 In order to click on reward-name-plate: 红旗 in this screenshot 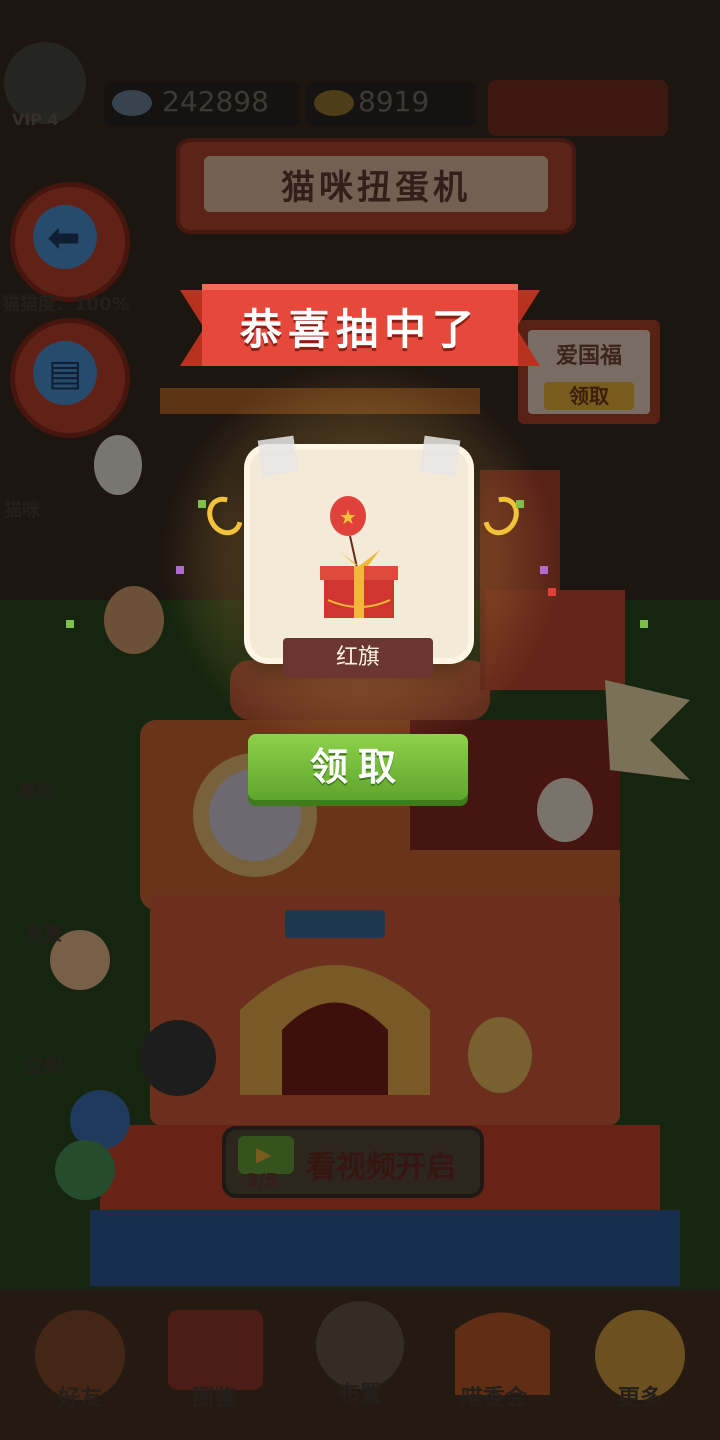, I will do `click(358, 658)`.